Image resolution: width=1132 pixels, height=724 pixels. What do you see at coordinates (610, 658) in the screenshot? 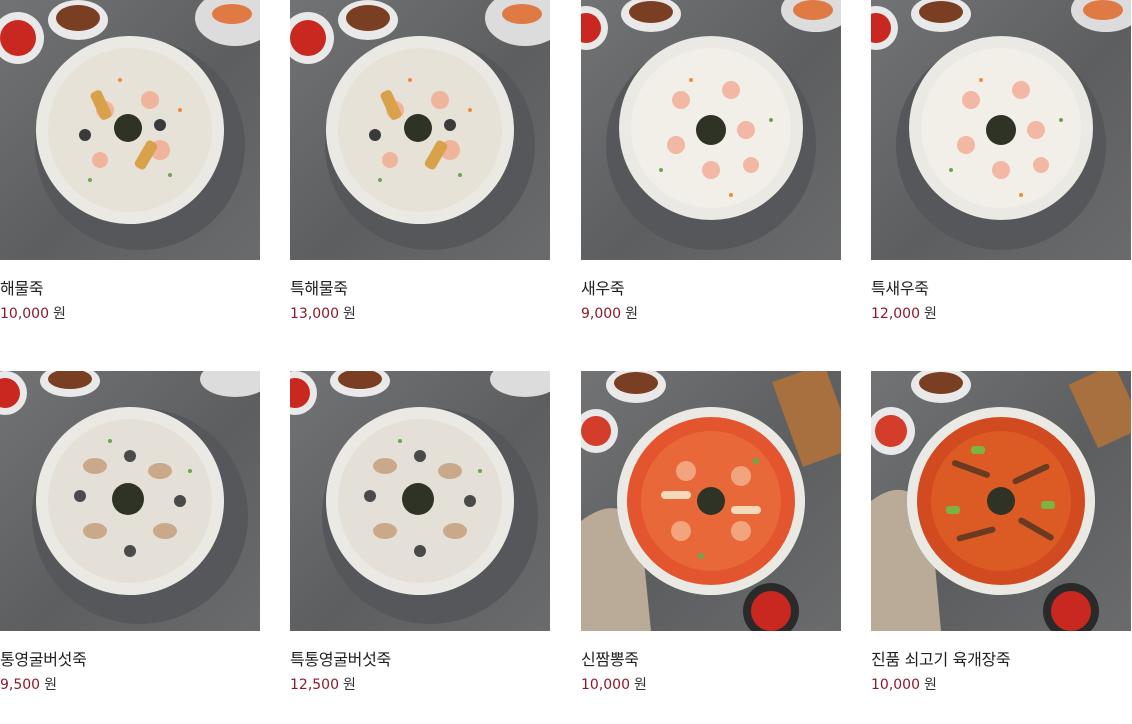
I see `product-name: 신짬뽕죽` at bounding box center [610, 658].